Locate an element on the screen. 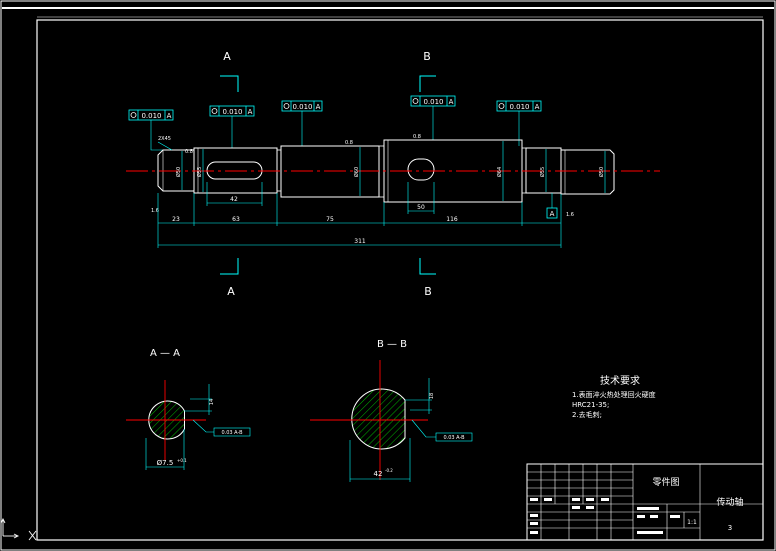 This screenshot has height=551, width=776. tolerance-leaders is located at coordinates (335, 128).